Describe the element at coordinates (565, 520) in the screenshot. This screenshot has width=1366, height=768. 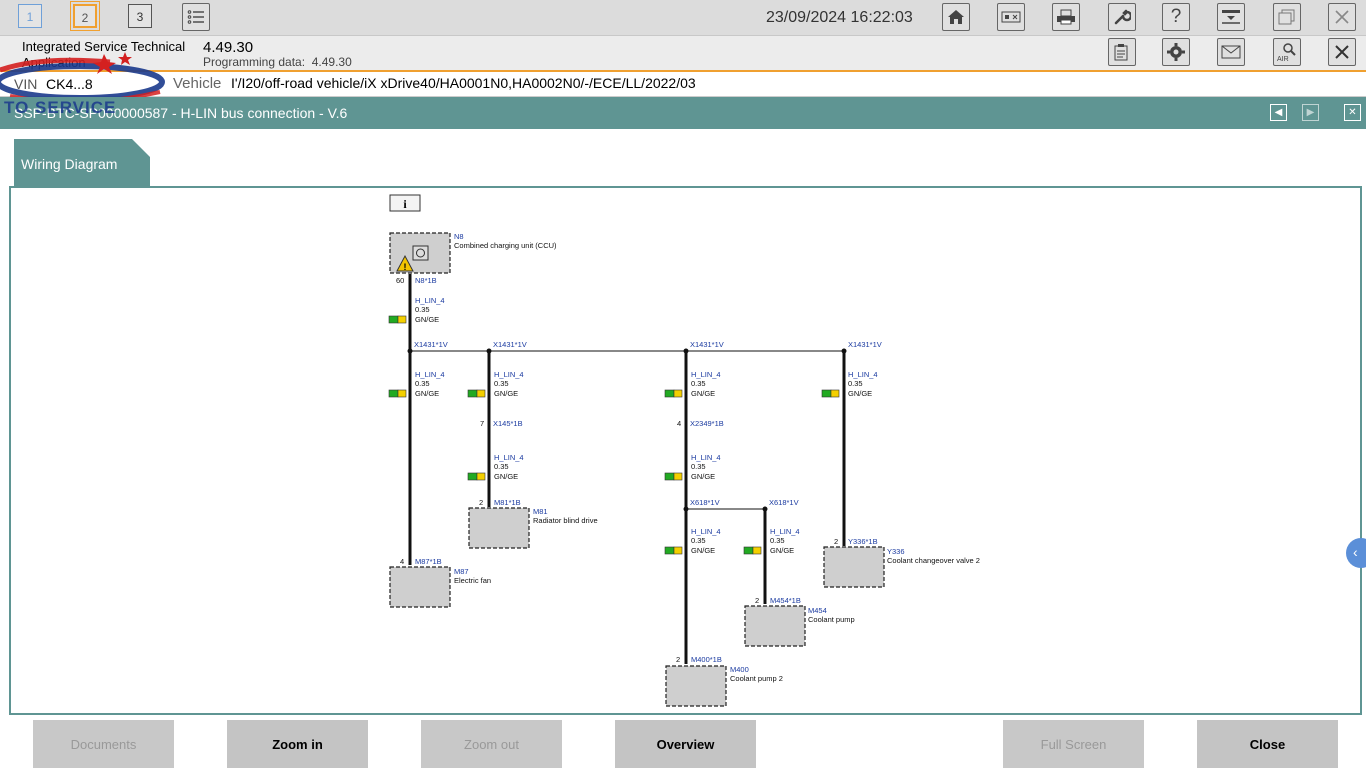
I see `component-name: Radiator blind drive` at that location.